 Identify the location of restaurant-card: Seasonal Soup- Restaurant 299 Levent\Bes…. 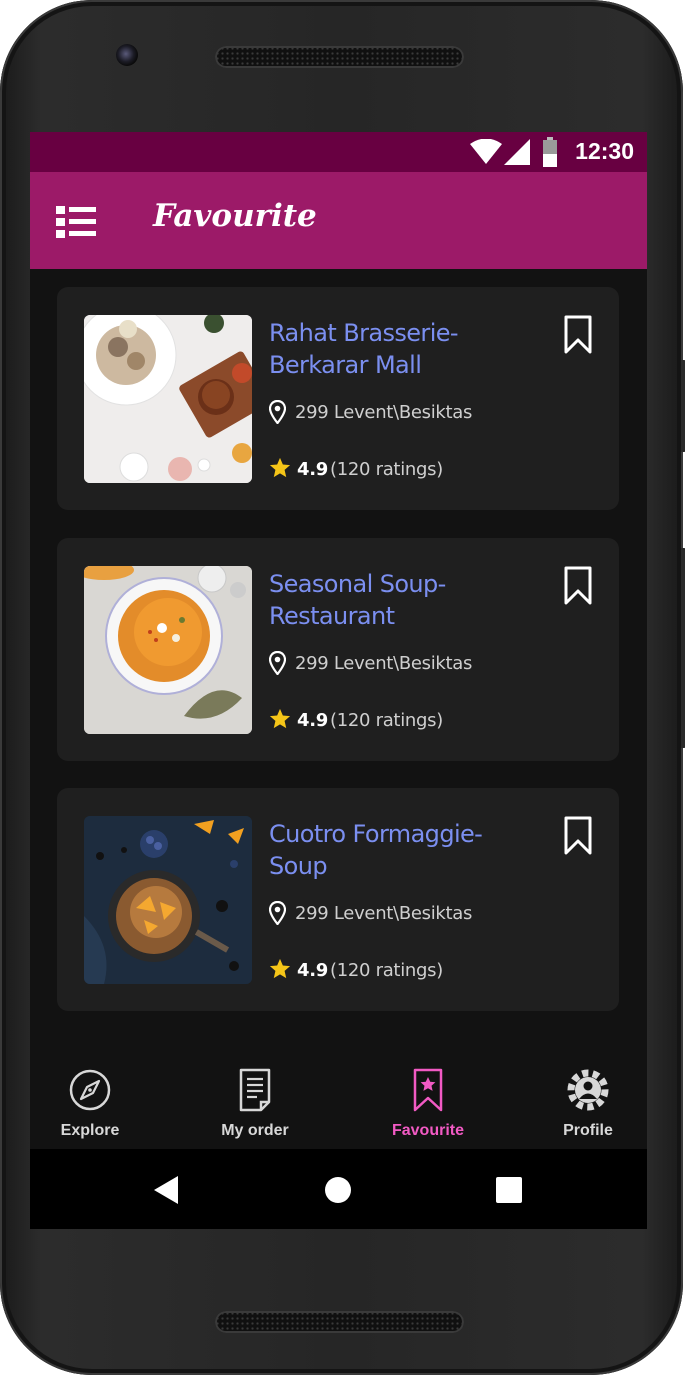
(338, 649).